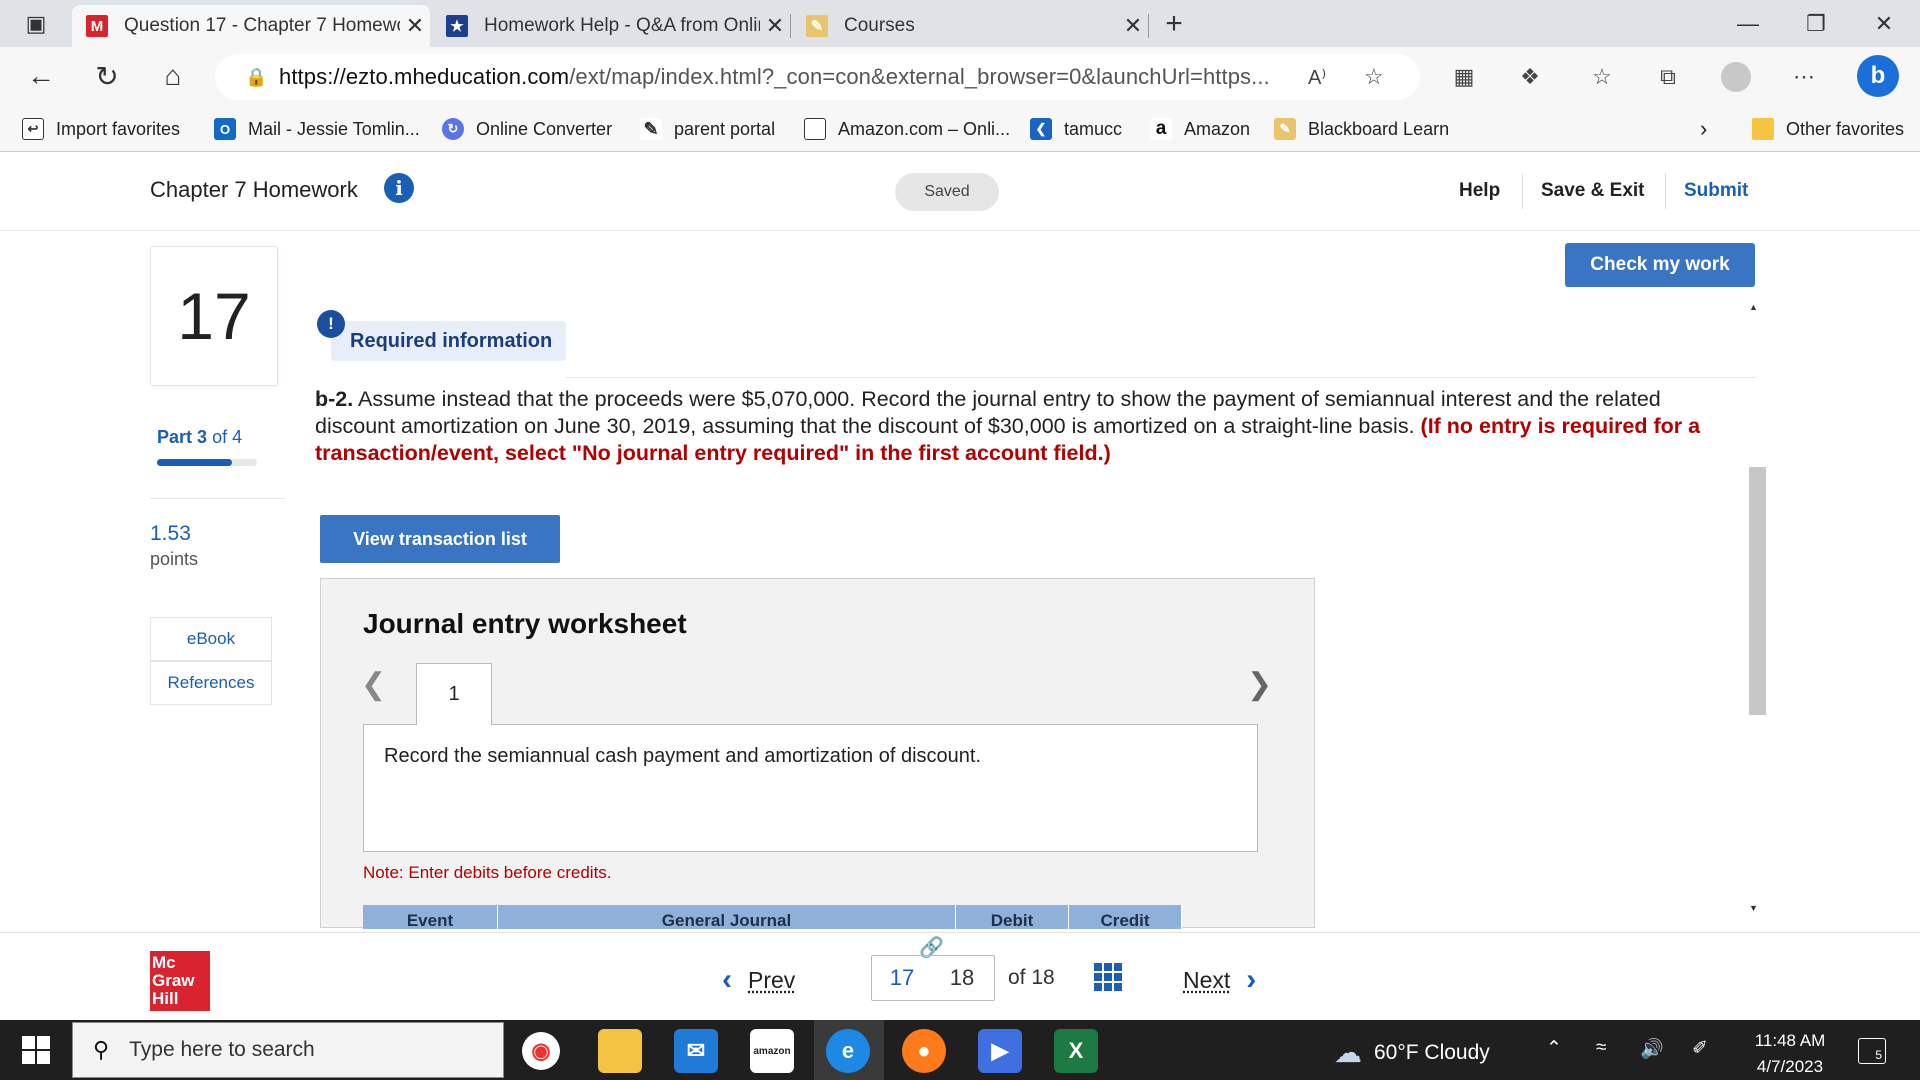 The image size is (1920, 1080). Describe the element at coordinates (101, 1049) in the screenshot. I see `search-icon: ⚲` at that location.